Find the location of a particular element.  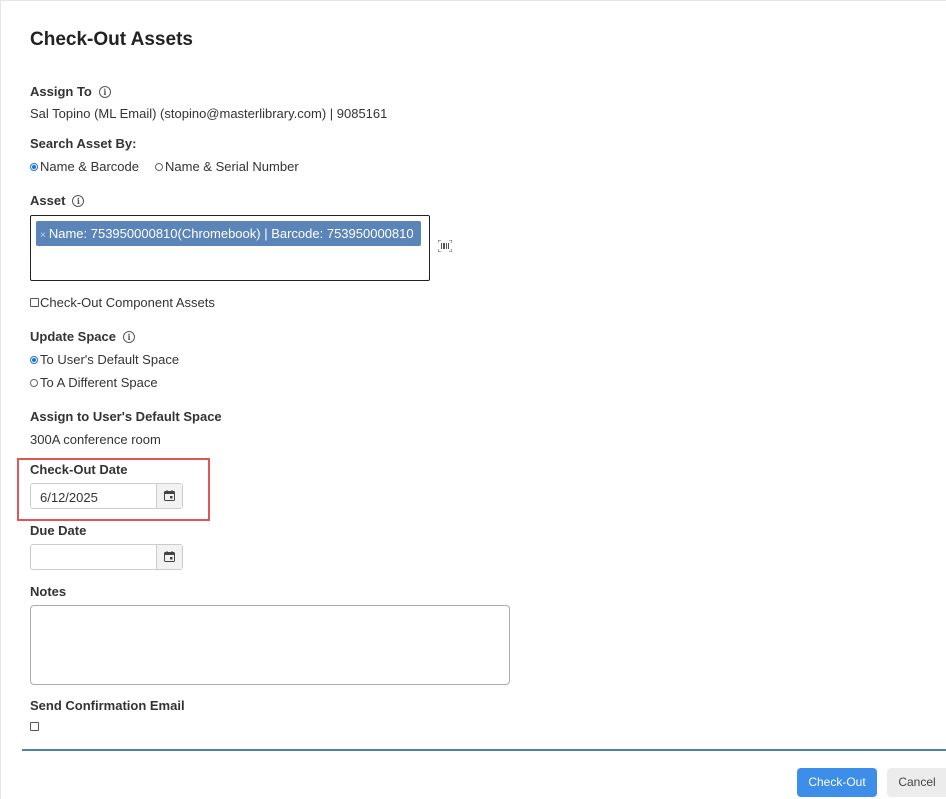

checkout-date-label: Check-Out Date is located at coordinates (79, 469).